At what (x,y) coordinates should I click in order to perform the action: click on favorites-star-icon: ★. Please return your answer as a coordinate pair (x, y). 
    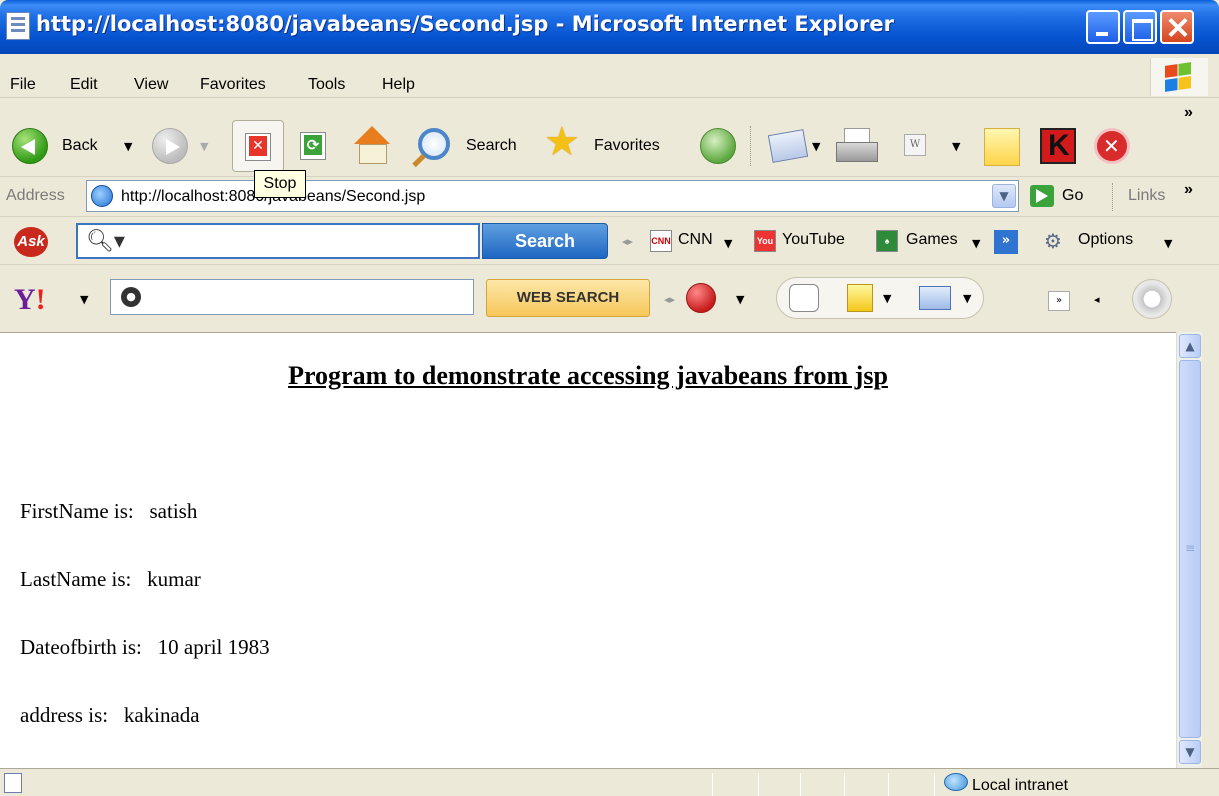
    Looking at the image, I should click on (562, 142).